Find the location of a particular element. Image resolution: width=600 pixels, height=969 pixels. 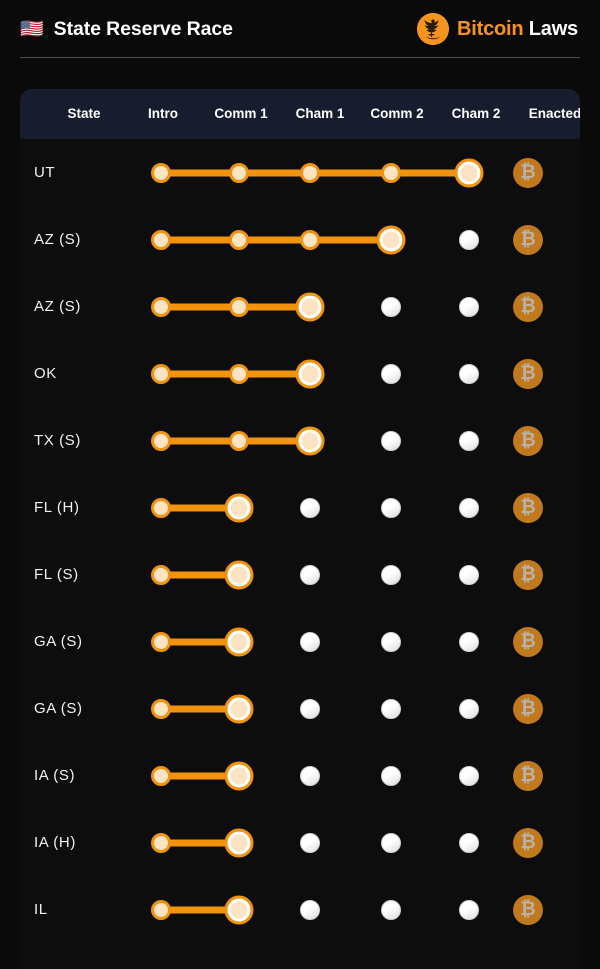

state-label: AZ (S) is located at coordinates (57, 306).